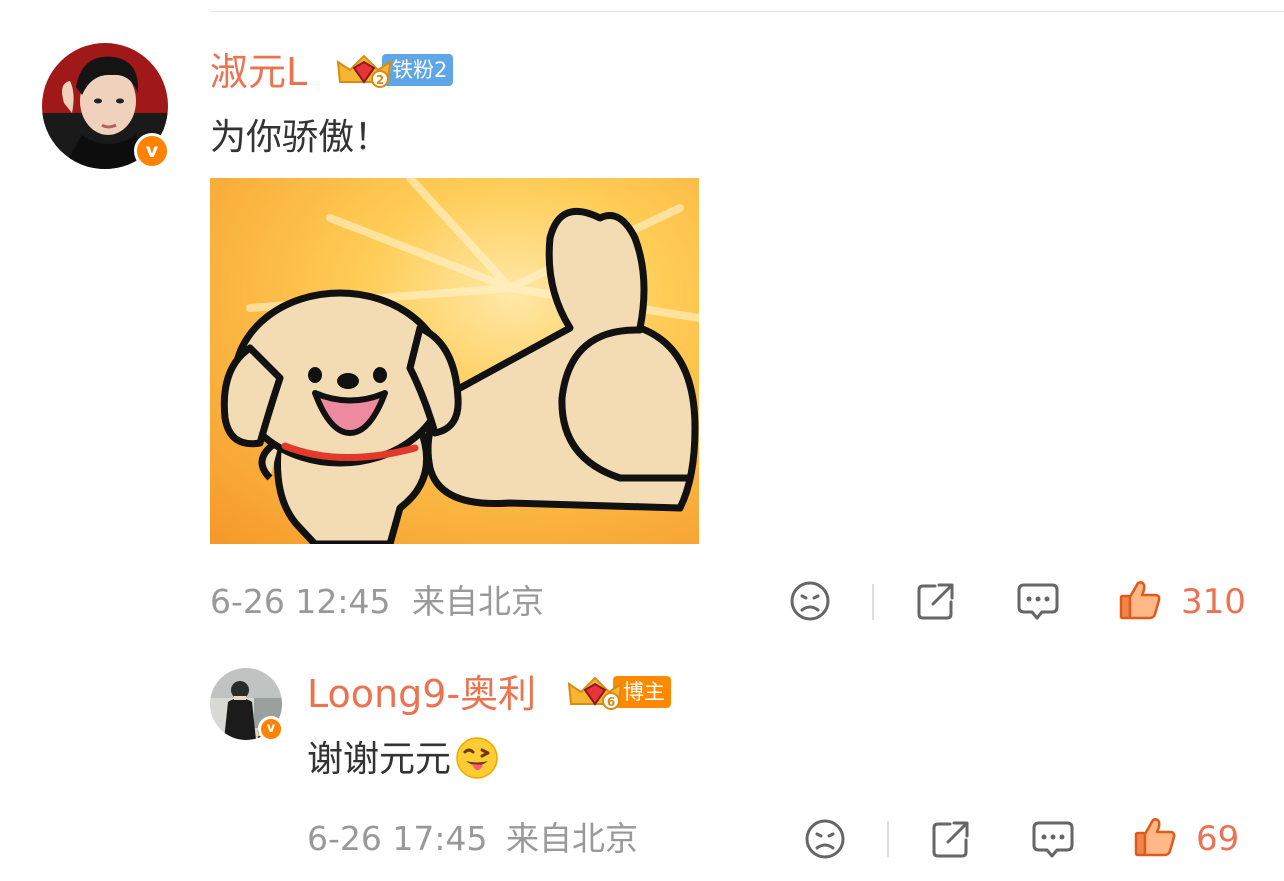 The image size is (1284, 881). What do you see at coordinates (364, 71) in the screenshot?
I see `crown-icon: 2` at bounding box center [364, 71].